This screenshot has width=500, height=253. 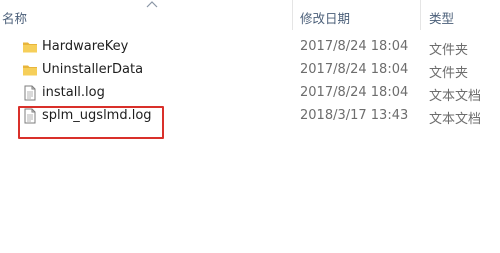 What do you see at coordinates (14, 17) in the screenshot?
I see `column-header-name: 名称` at bounding box center [14, 17].